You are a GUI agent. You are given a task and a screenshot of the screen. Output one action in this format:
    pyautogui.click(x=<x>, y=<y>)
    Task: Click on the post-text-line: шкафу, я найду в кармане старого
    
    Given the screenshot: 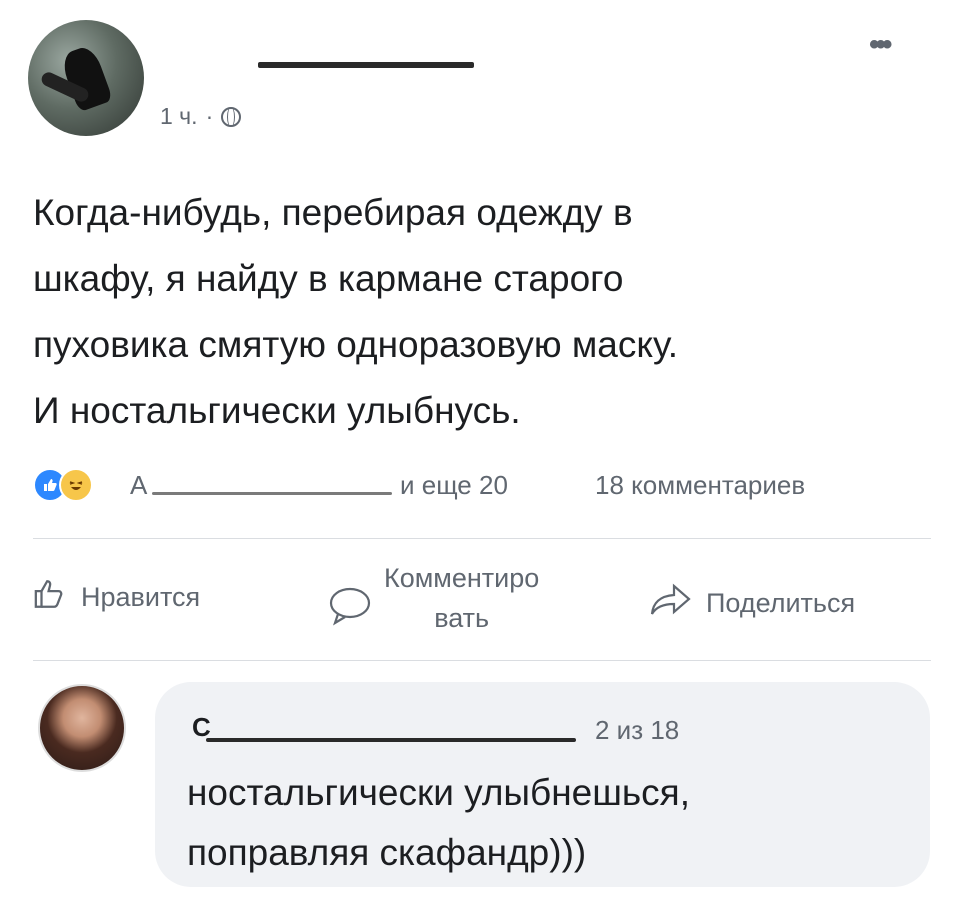 What is the action you would take?
    pyautogui.click(x=328, y=278)
    